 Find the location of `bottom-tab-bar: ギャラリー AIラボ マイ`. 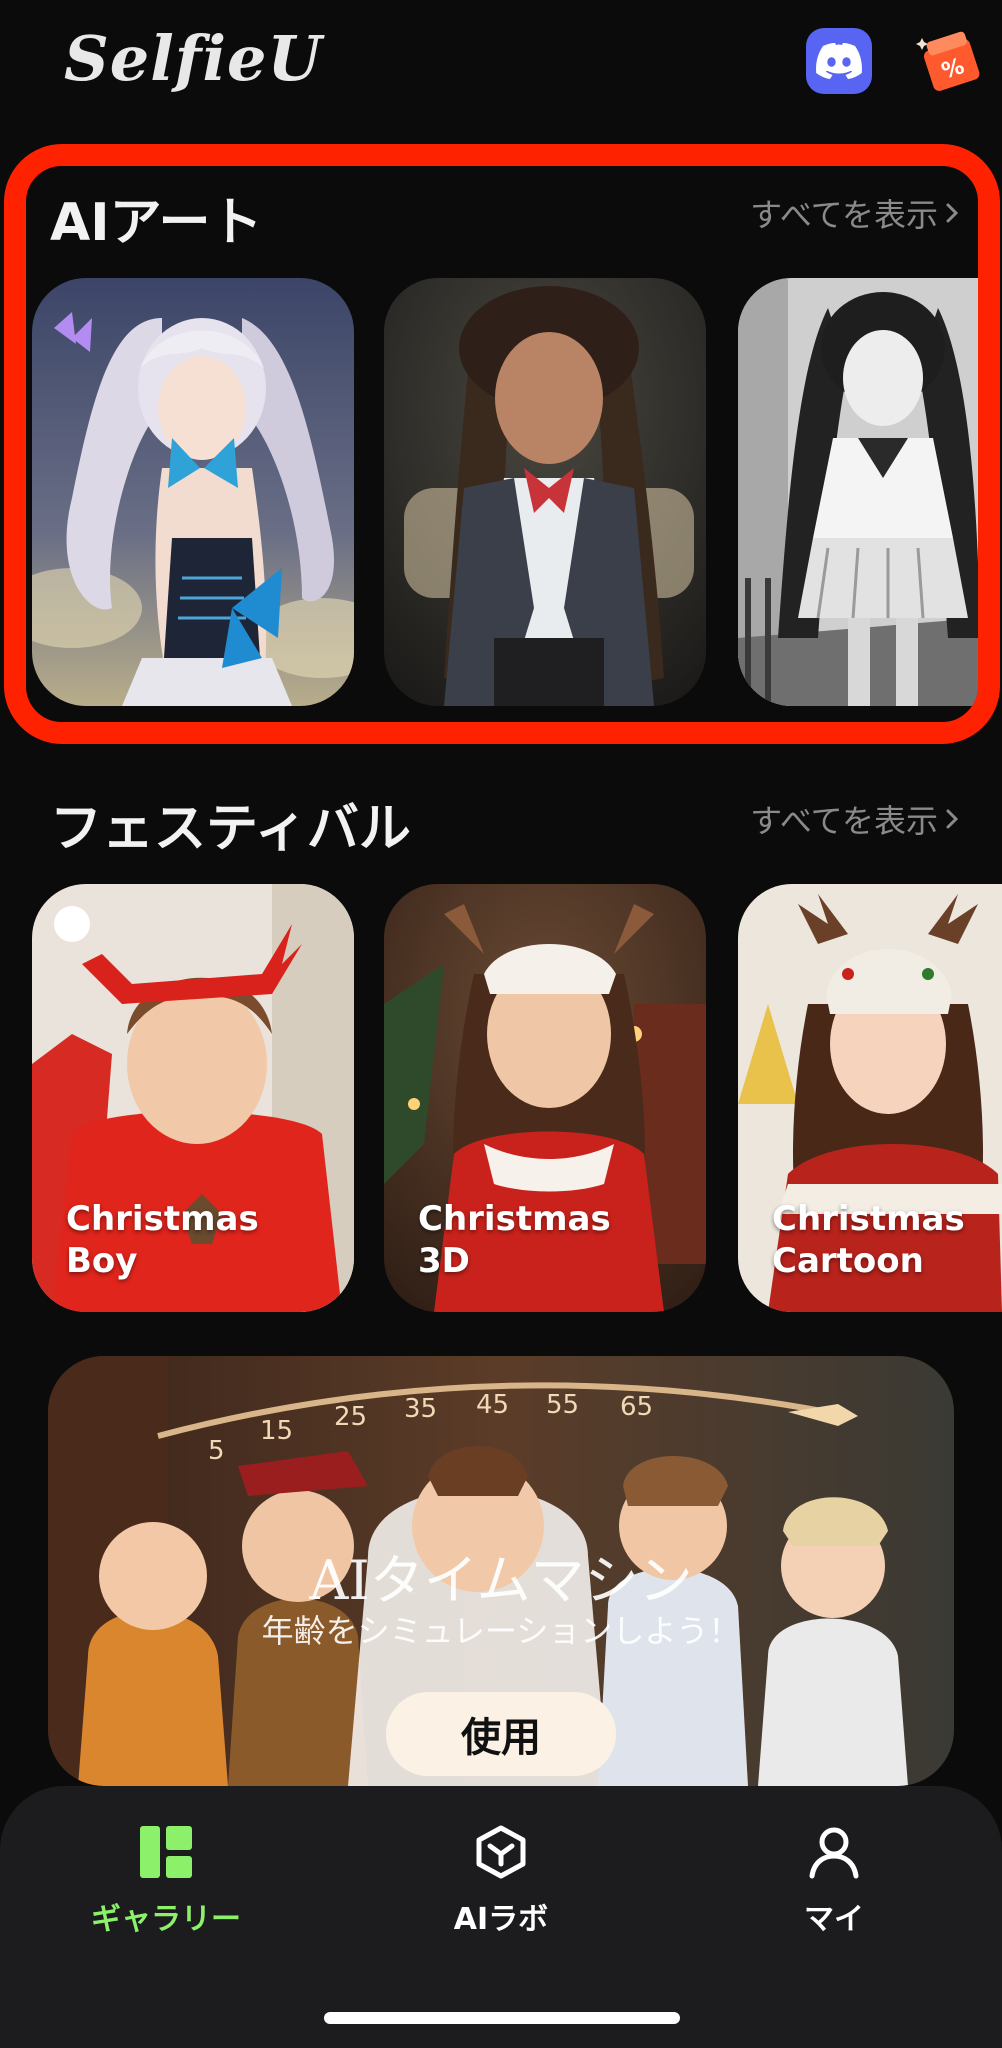

bottom-tab-bar: ギャラリー AIラボ マイ is located at coordinates (501, 1917).